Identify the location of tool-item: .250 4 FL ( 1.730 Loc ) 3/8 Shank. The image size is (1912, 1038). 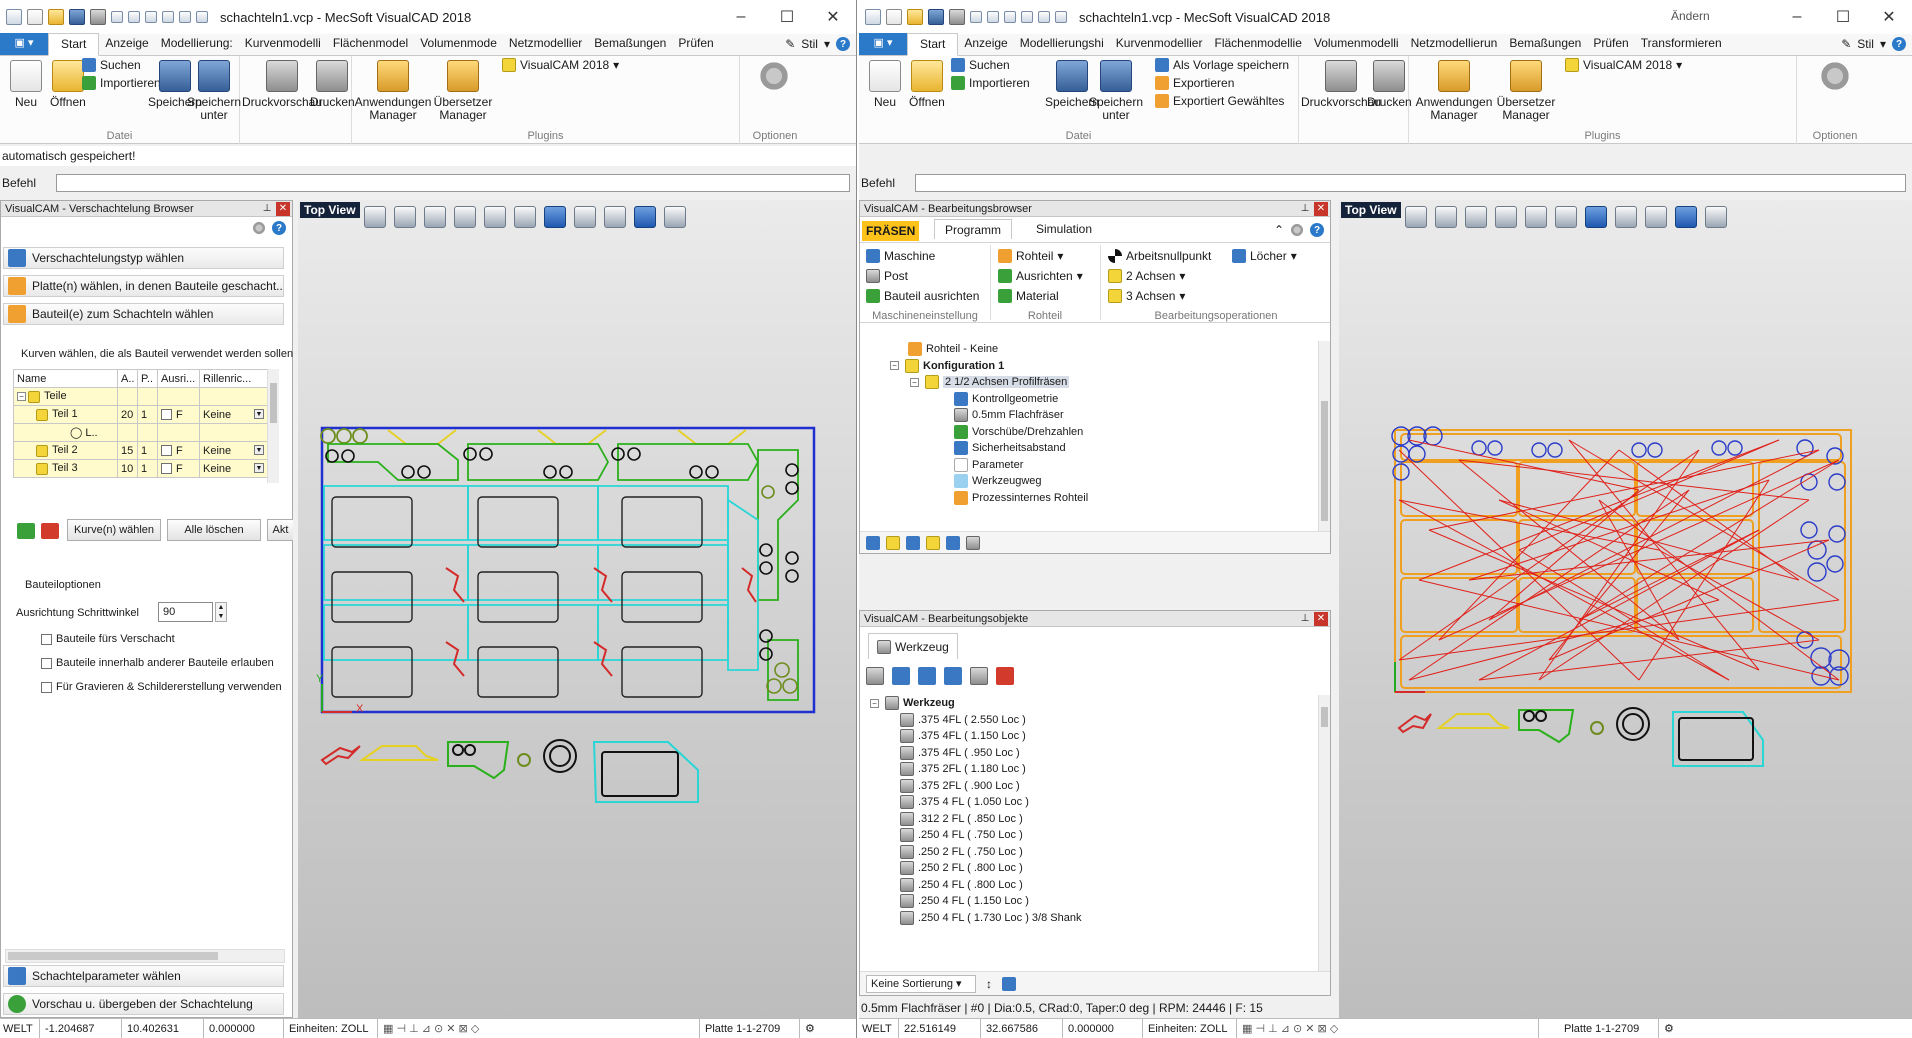
(1090, 918).